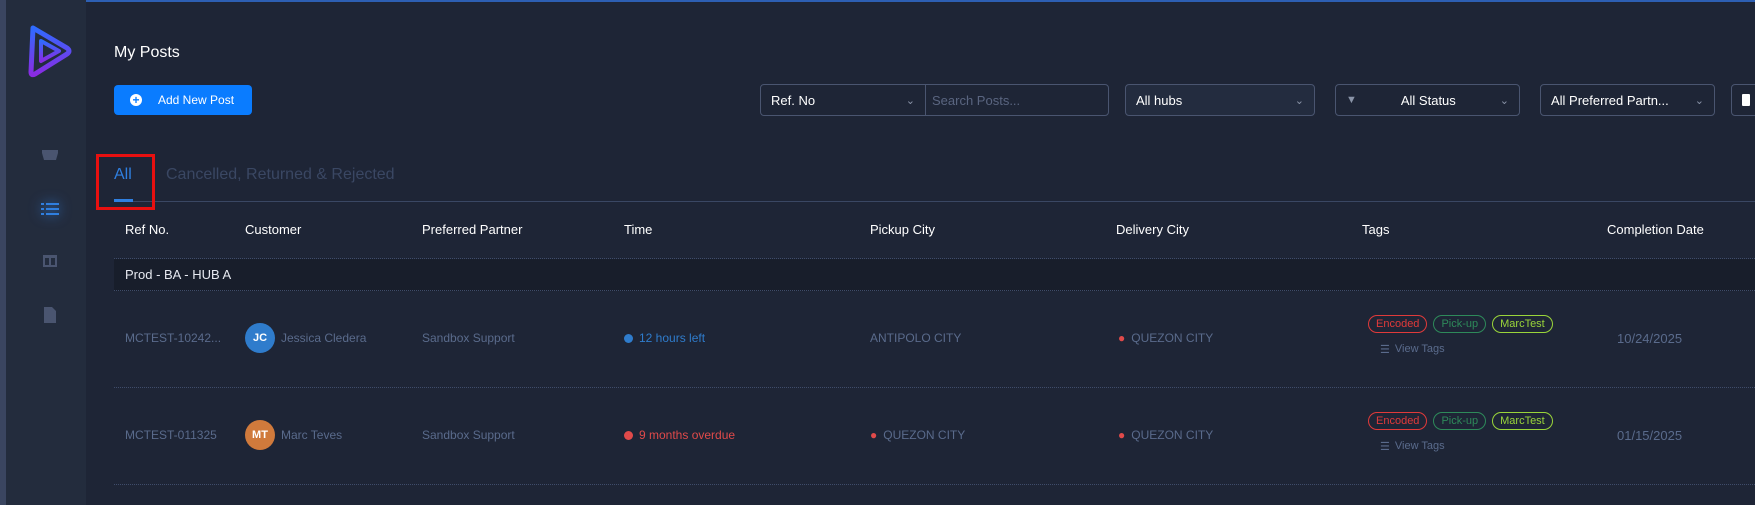 The width and height of the screenshot is (1755, 505). I want to click on column-header-preferred-partner: Preferred Partner, so click(472, 229).